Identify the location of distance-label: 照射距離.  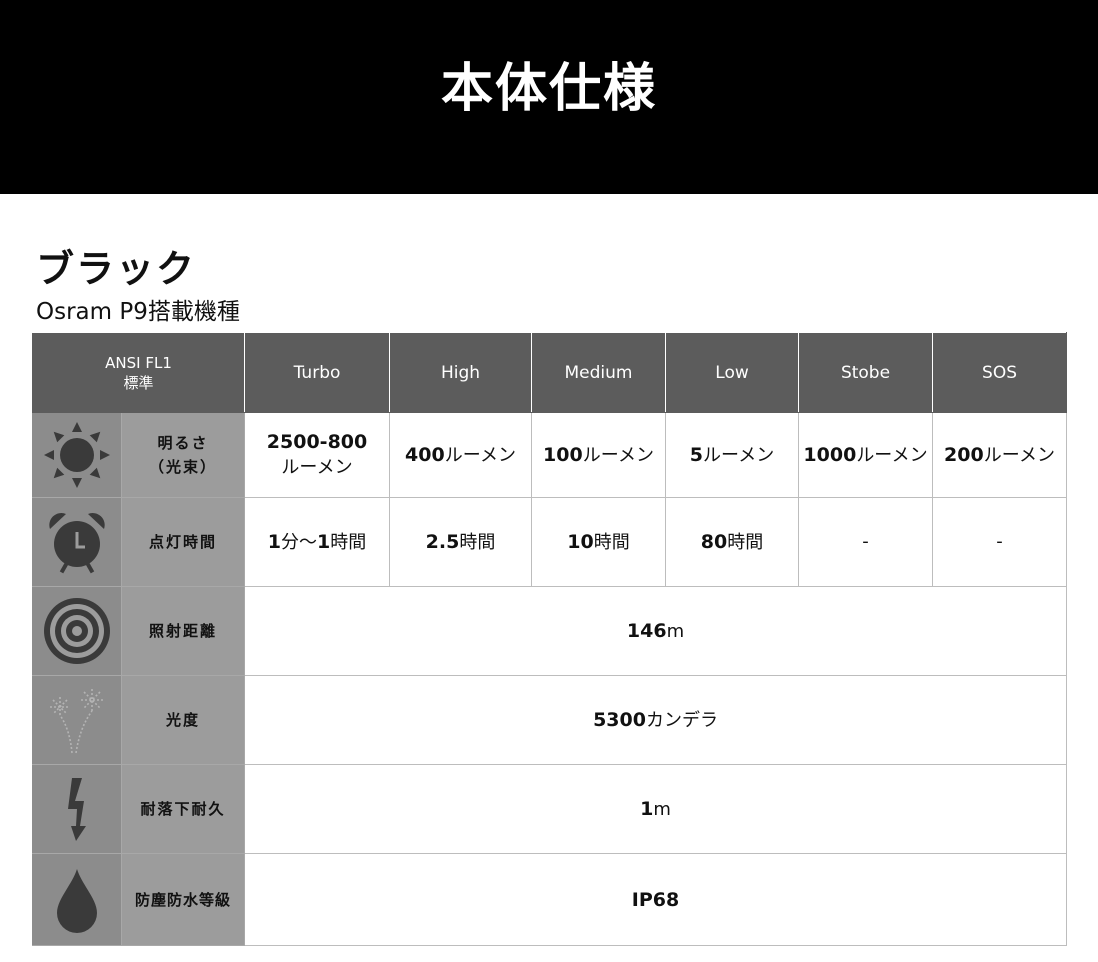
(183, 631).